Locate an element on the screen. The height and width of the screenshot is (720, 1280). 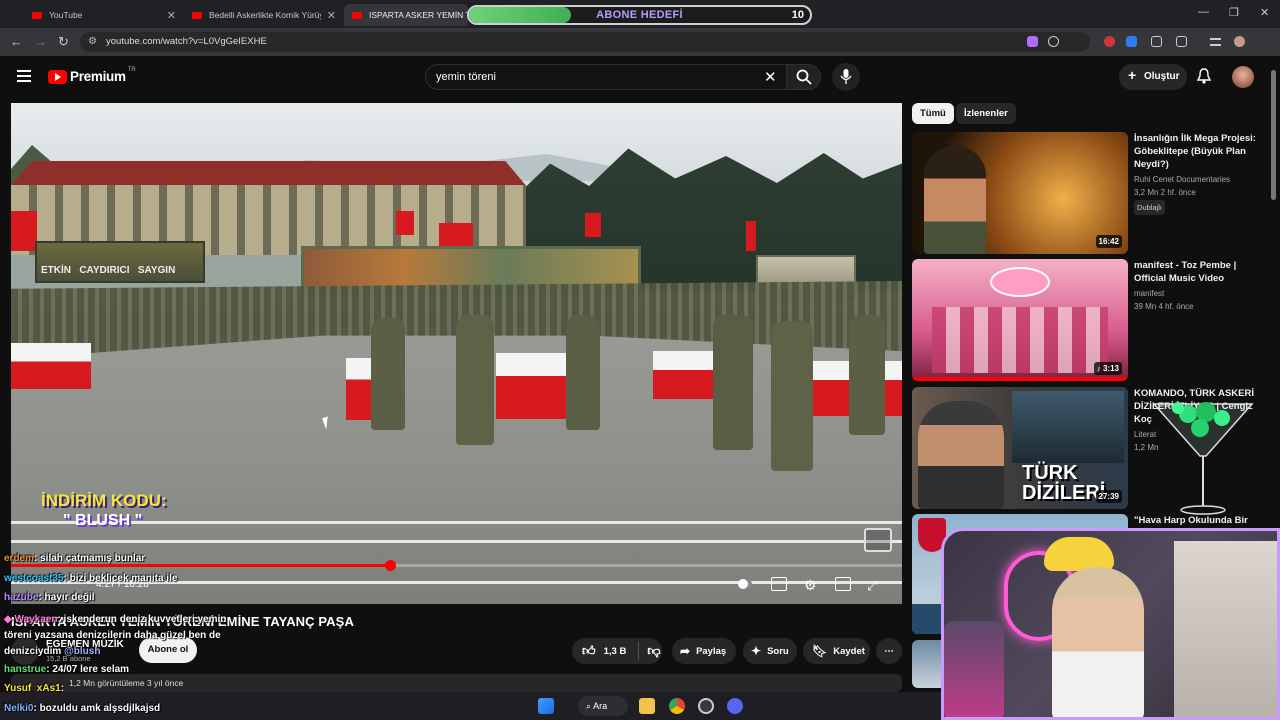
recommended-meta: 3,2 Mn 2 hf. önce is located at coordinates (1165, 192).